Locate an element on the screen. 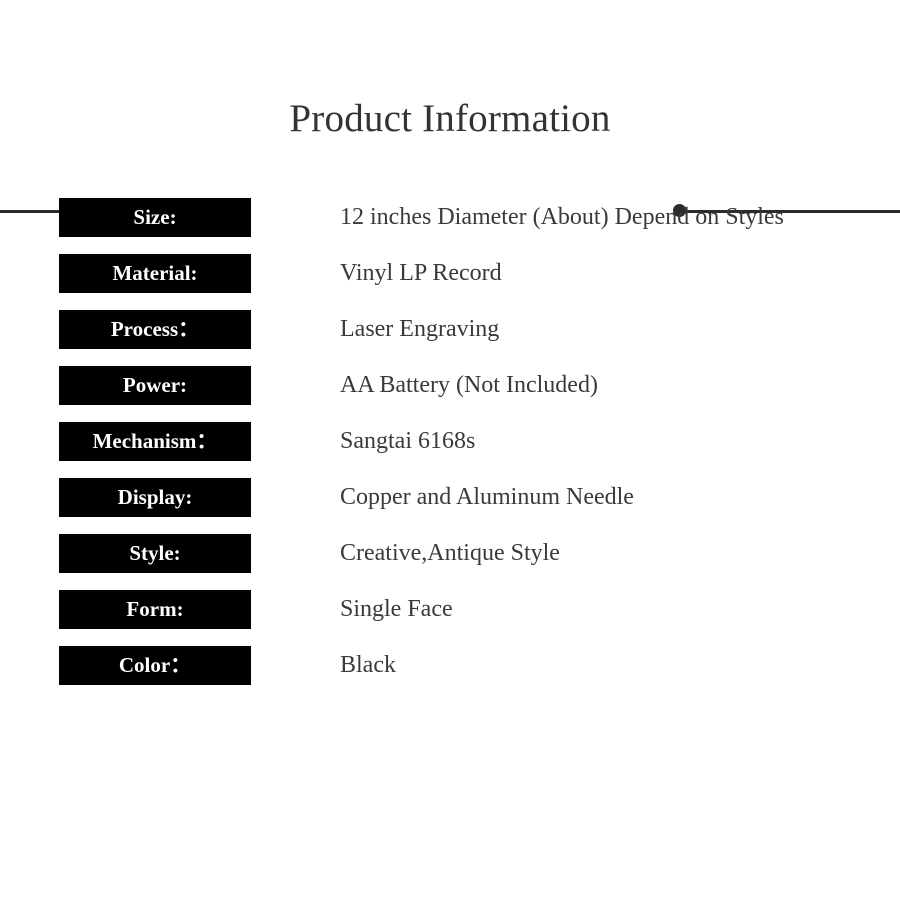 The height and width of the screenshot is (900, 900). spec-label-process: Process： is located at coordinates (155, 329).